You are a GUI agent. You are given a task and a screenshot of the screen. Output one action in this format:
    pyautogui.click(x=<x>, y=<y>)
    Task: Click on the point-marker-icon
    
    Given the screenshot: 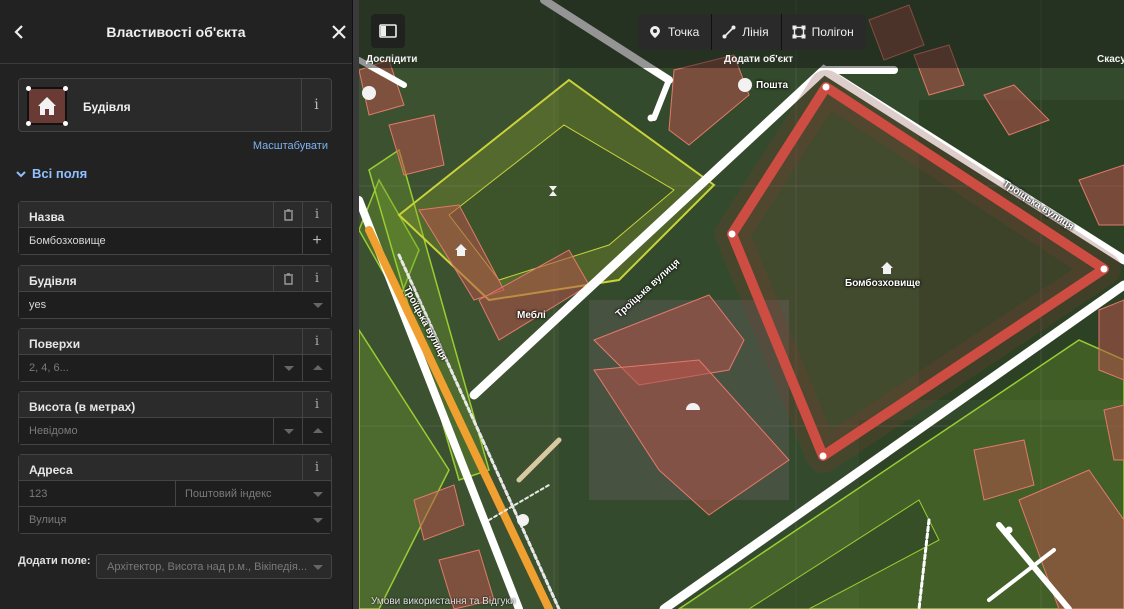 What is the action you would take?
    pyautogui.click(x=655, y=32)
    